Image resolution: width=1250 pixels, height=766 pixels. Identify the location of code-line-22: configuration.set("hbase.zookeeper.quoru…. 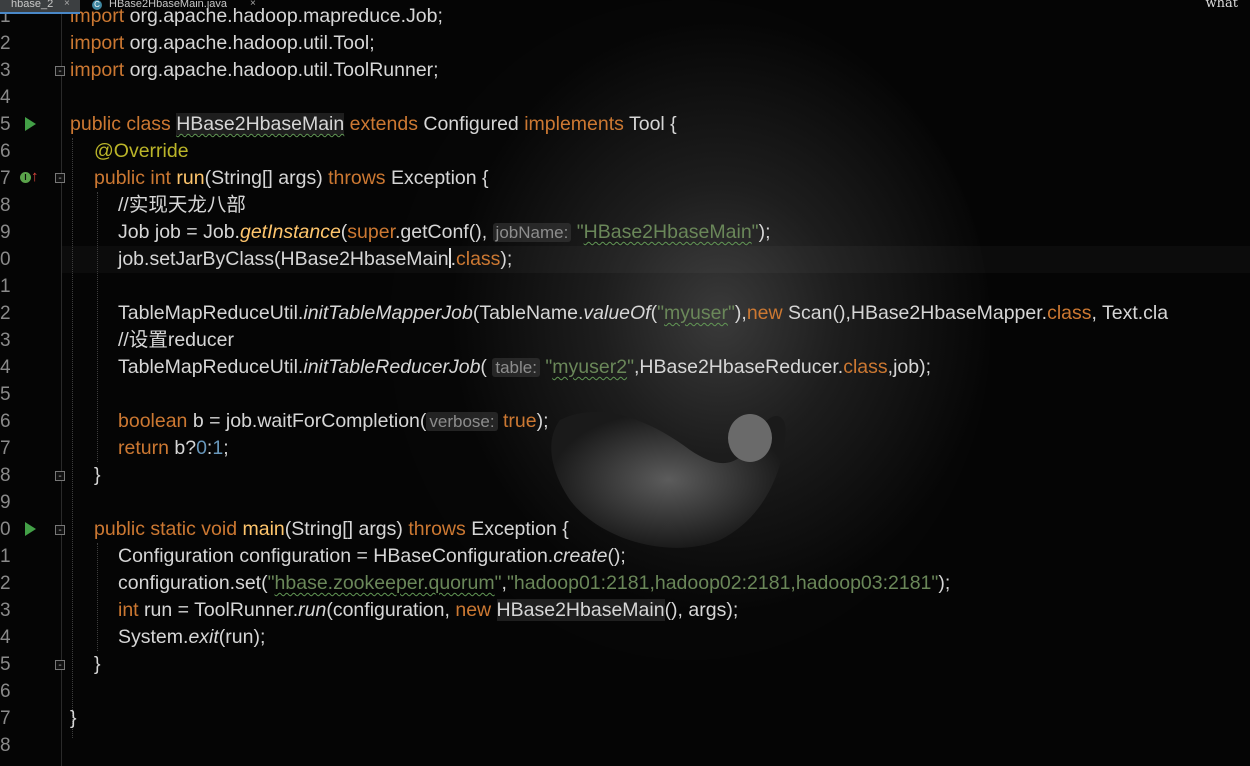
(534, 583).